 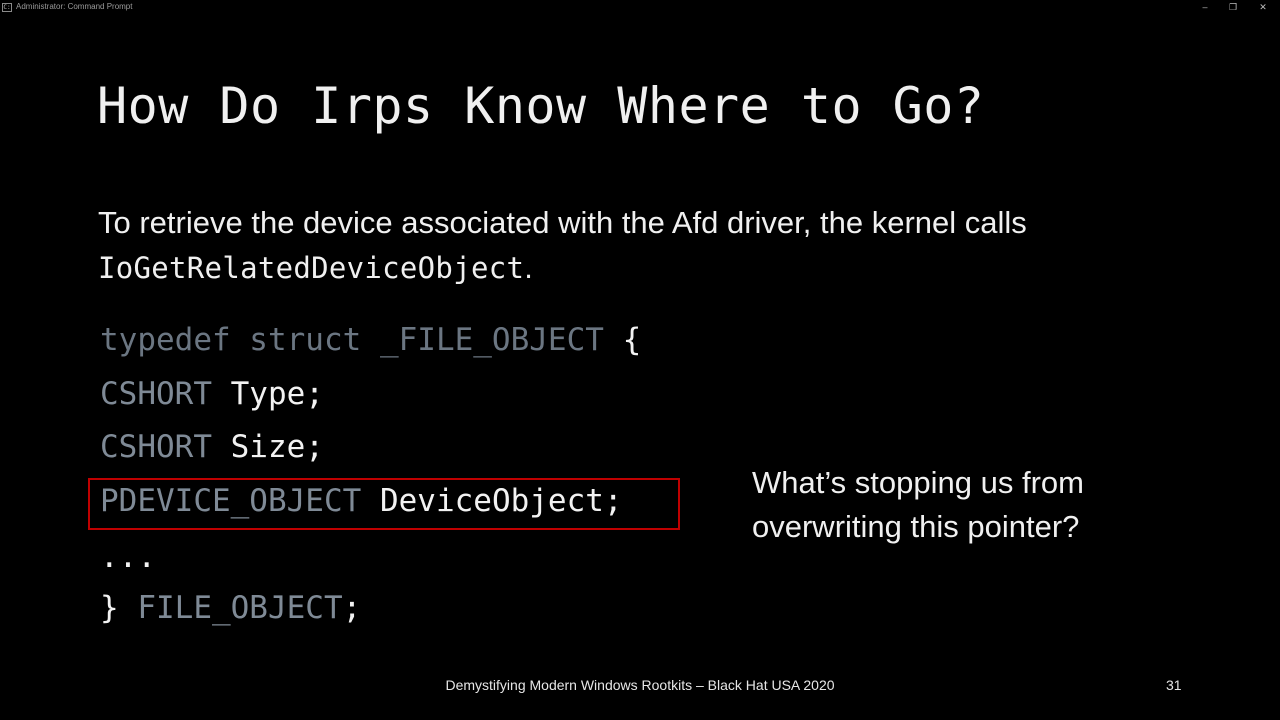 I want to click on deviceobject-highlight-box, so click(x=384, y=504).